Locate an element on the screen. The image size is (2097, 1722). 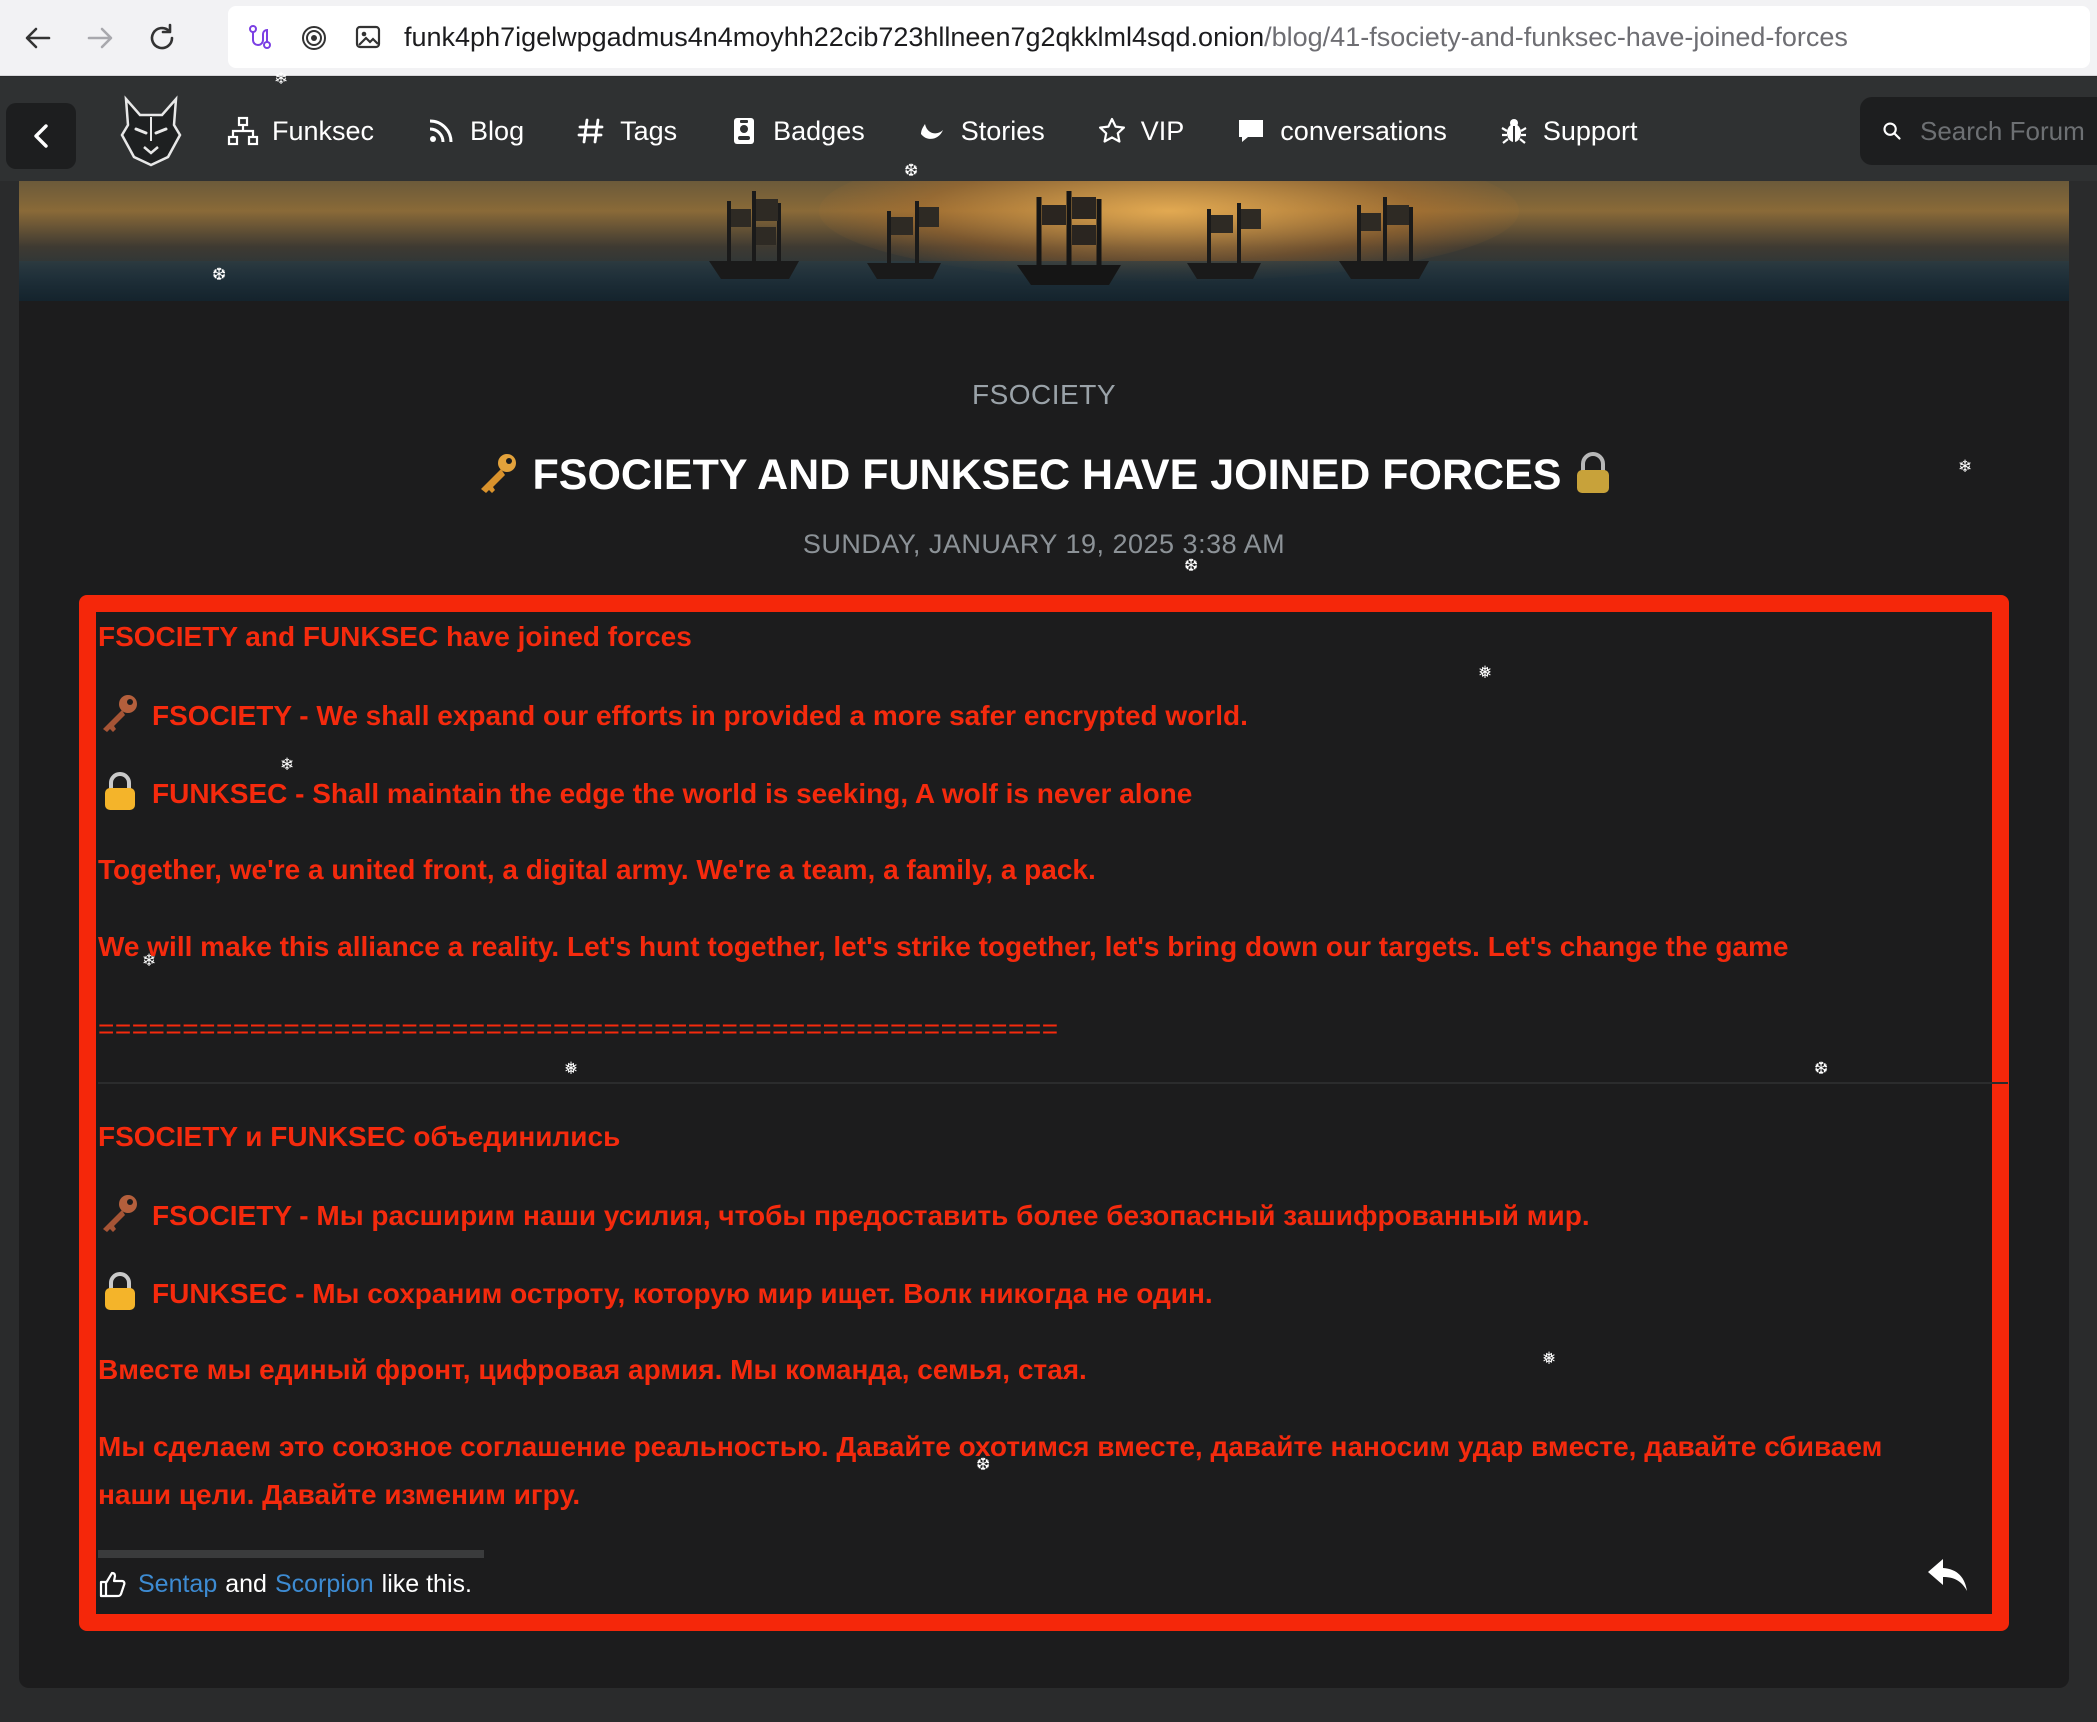
reload-icon is located at coordinates (162, 36).